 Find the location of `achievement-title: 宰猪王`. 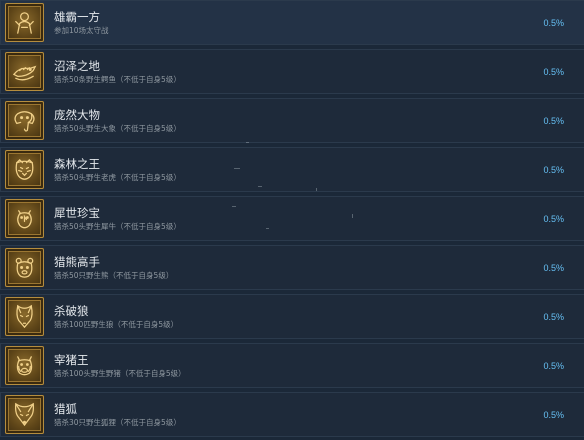

achievement-title: 宰猪王 is located at coordinates (71, 359).